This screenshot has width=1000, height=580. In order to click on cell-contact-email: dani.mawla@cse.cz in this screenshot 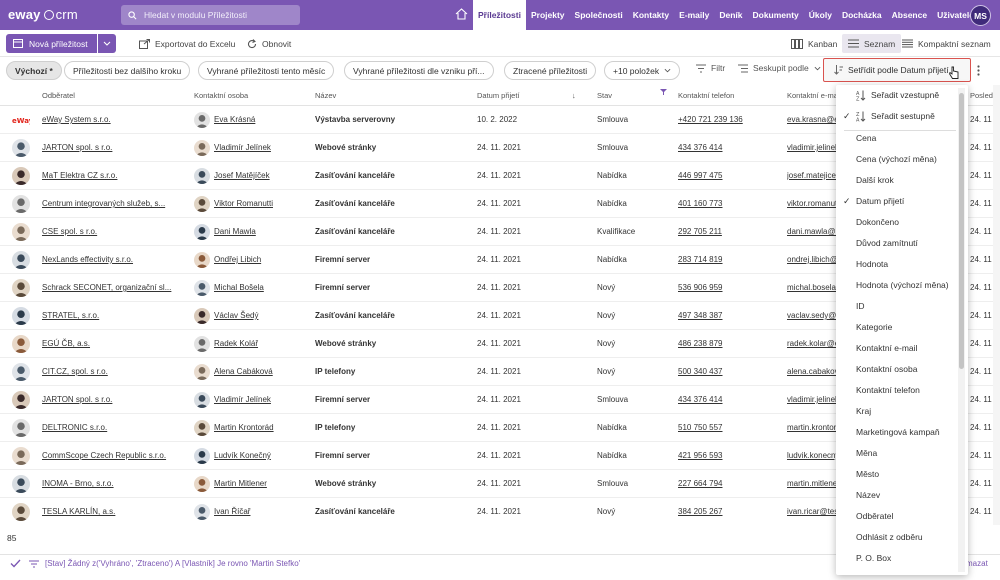, I will do `click(812, 232)`.